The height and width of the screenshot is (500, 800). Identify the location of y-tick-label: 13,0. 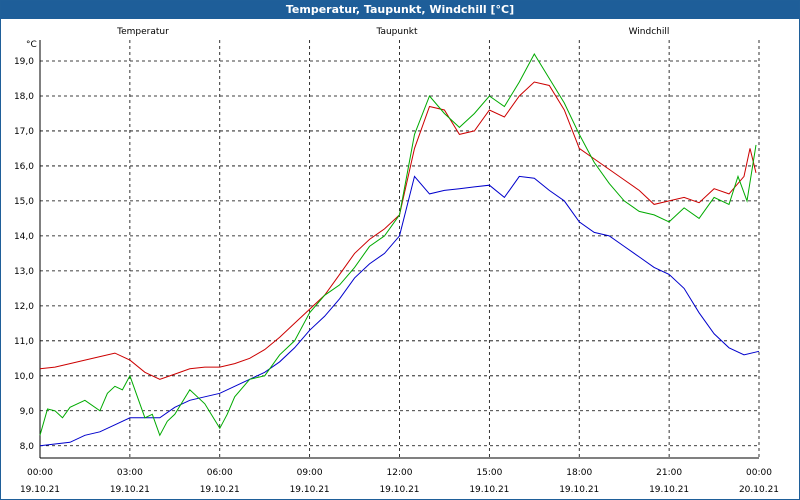
(24, 272).